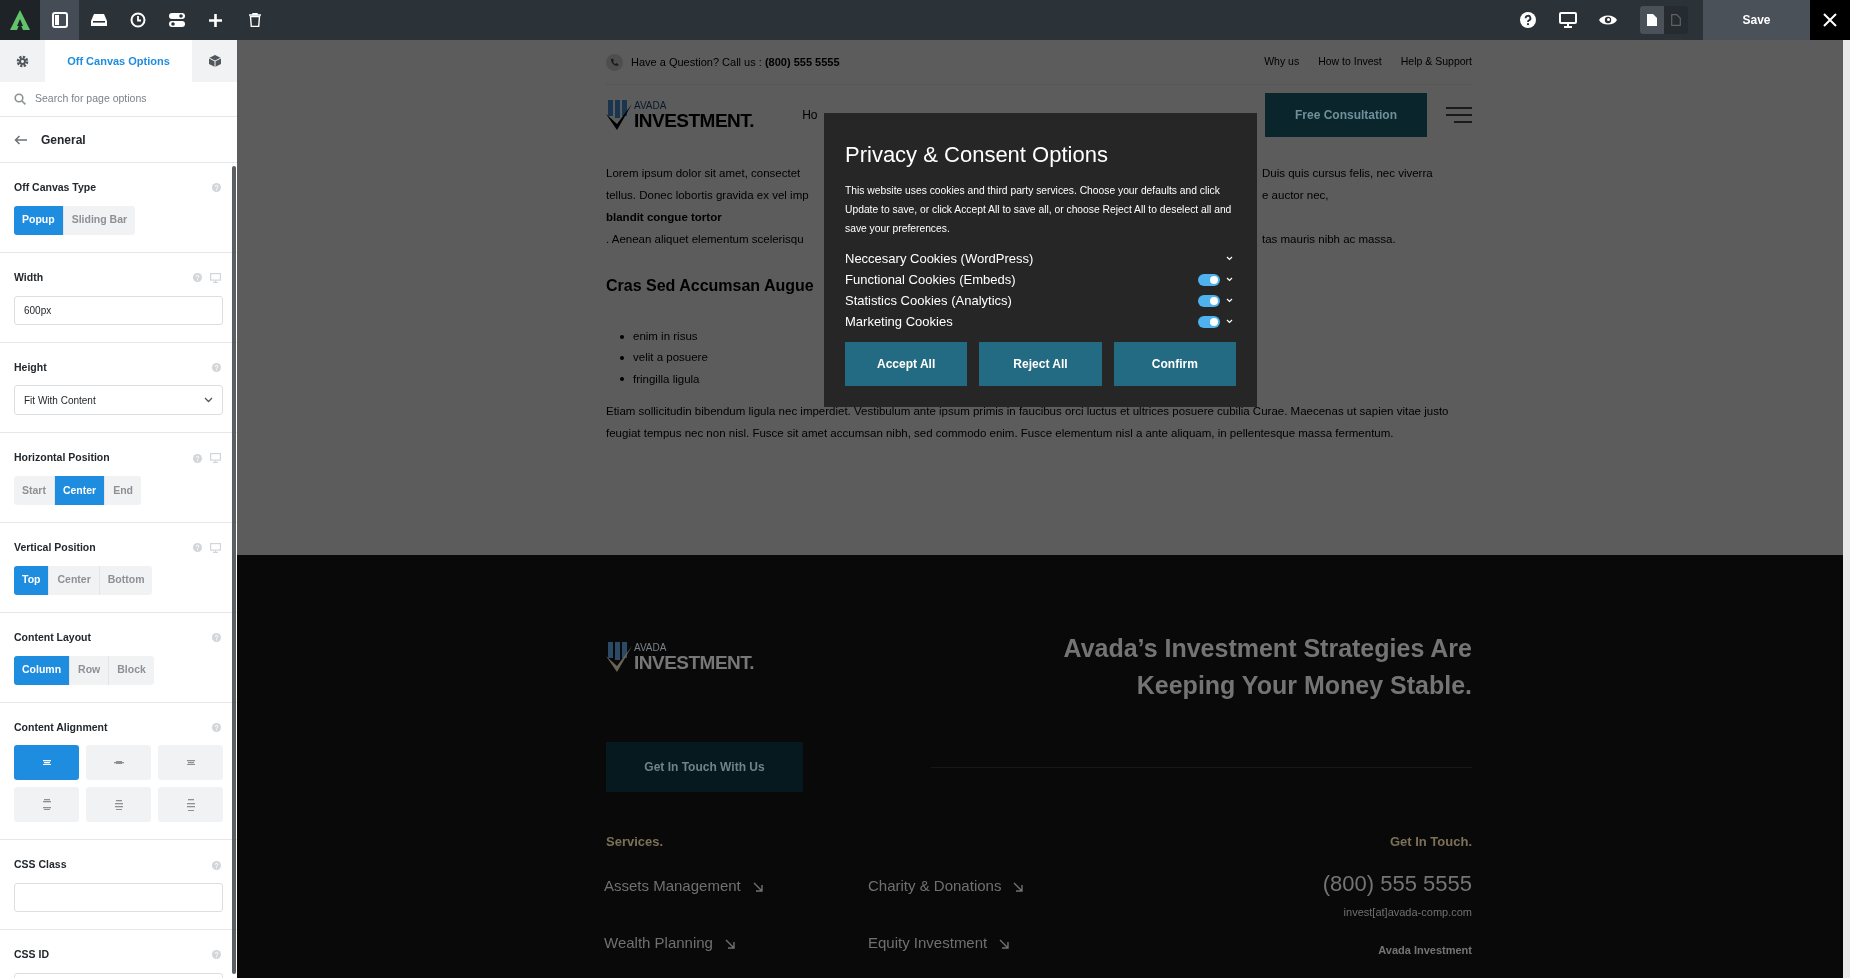 The width and height of the screenshot is (1850, 978). What do you see at coordinates (55, 547) in the screenshot?
I see `option-label: Vertical Position` at bounding box center [55, 547].